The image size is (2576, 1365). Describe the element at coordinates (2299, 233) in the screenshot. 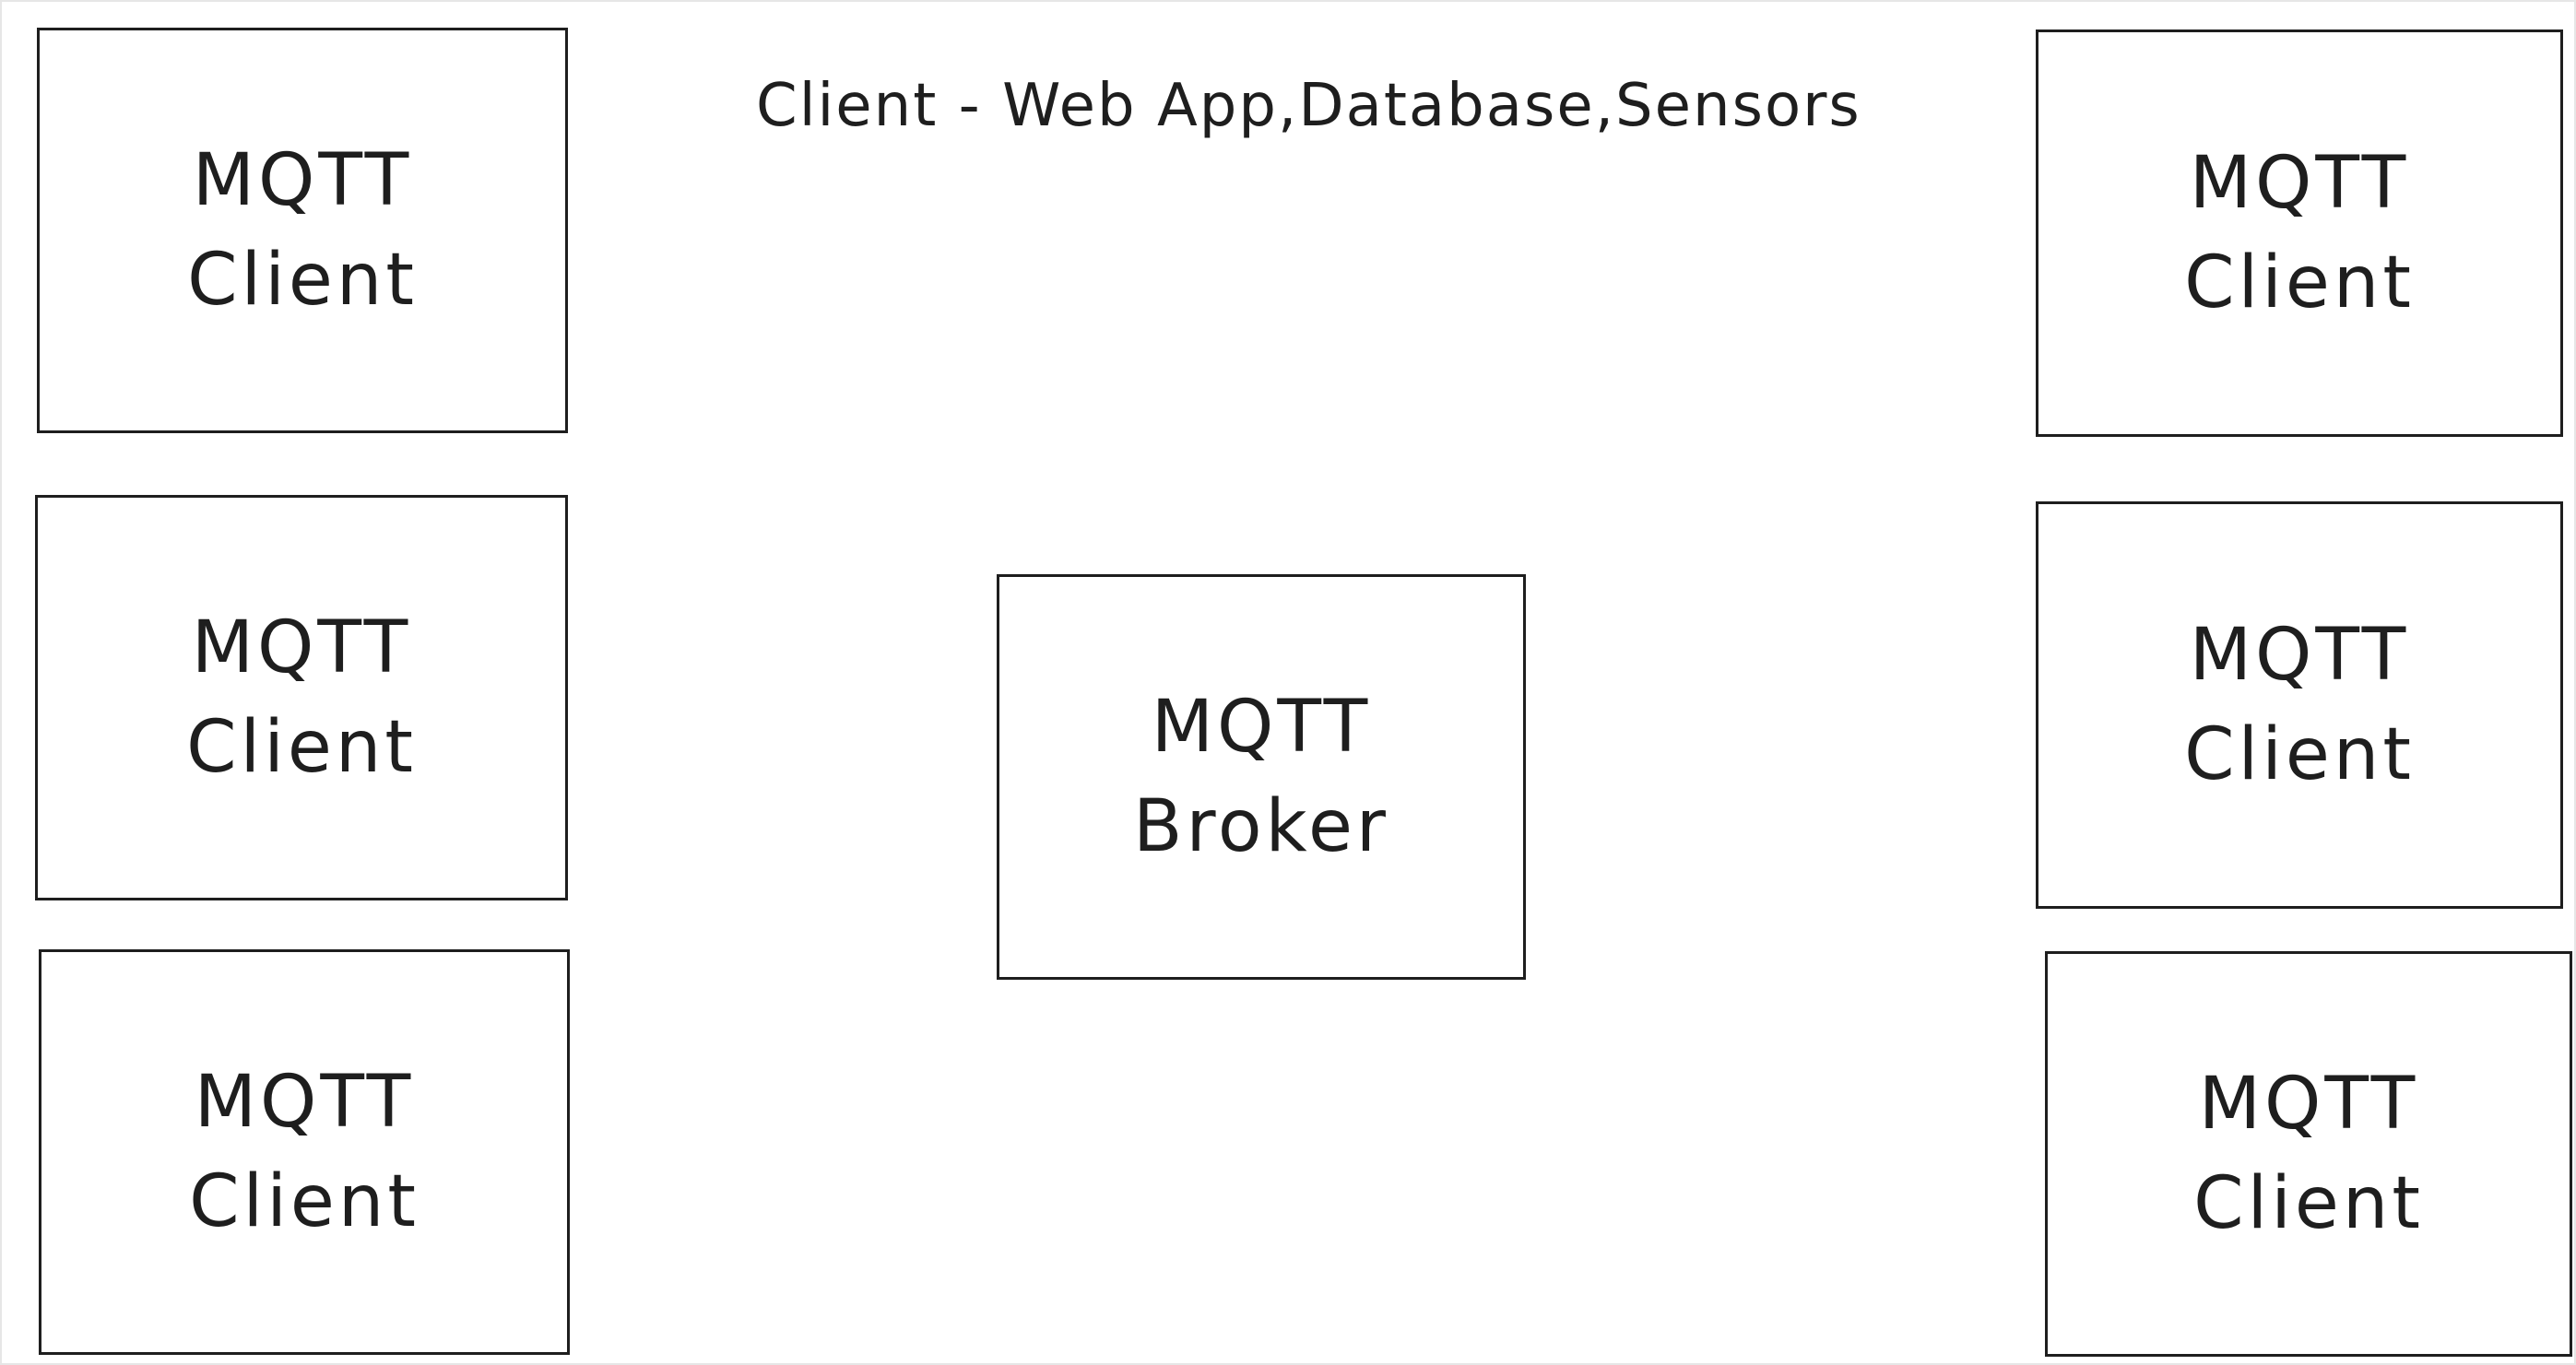

I see `mqtt-client-box-right-top: MQTT Client` at that location.